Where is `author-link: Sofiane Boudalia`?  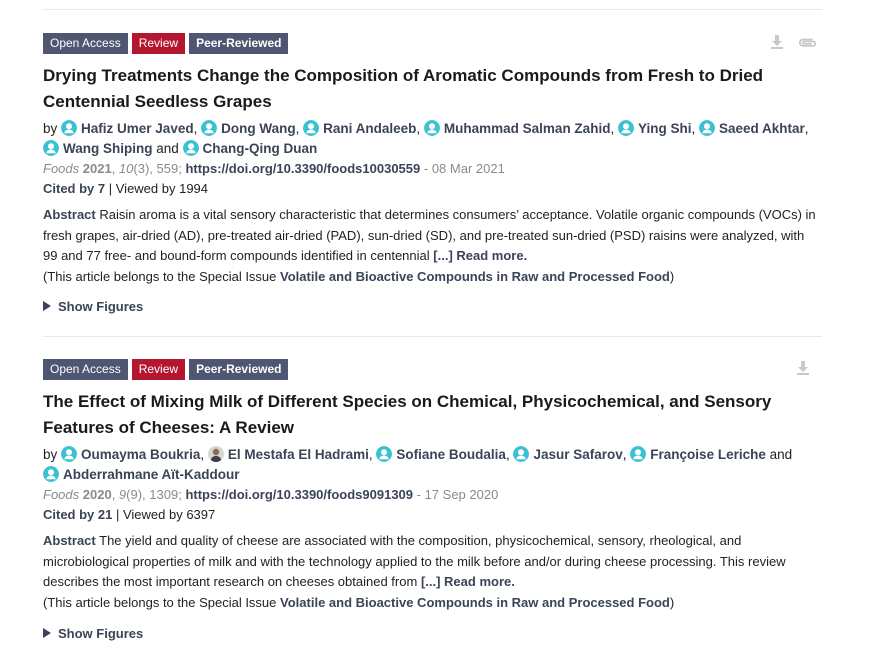 author-link: Sofiane Boudalia is located at coordinates (441, 454).